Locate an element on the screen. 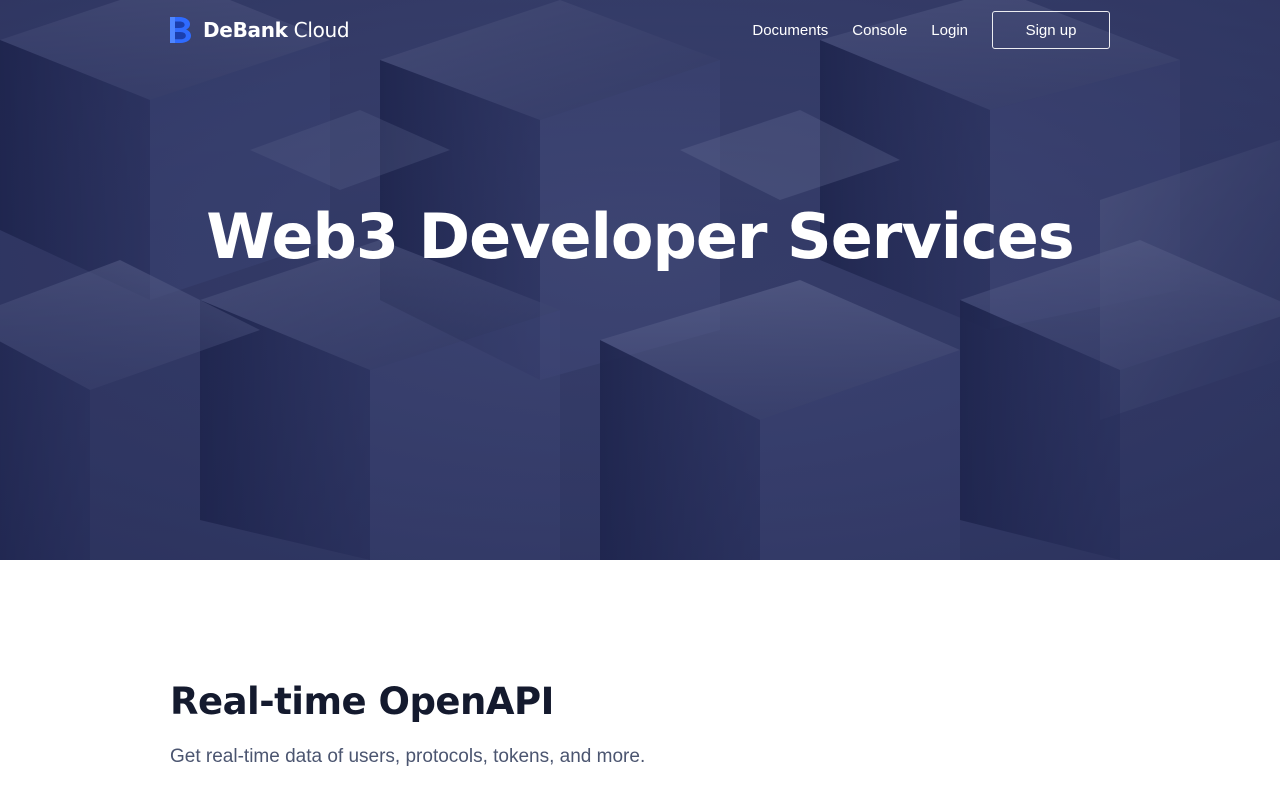 The height and width of the screenshot is (800, 1280). brand-logo: DeBank Cloud is located at coordinates (260, 30).